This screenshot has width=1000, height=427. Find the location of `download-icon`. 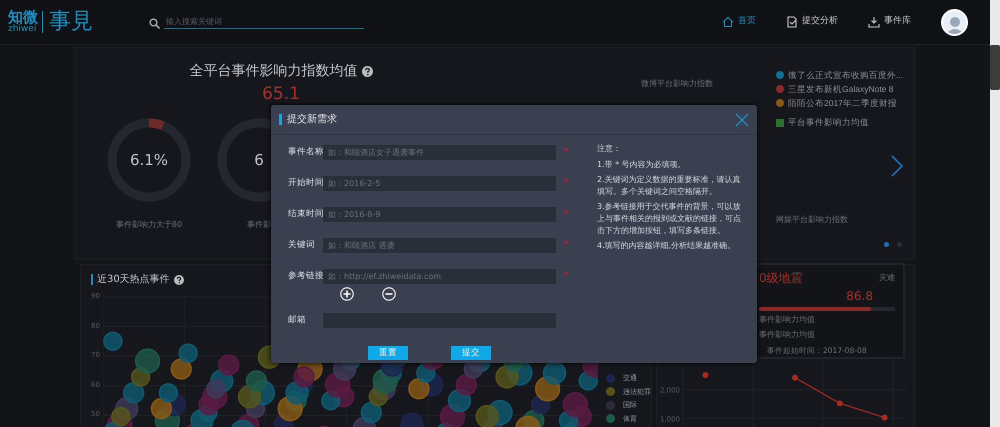

download-icon is located at coordinates (874, 22).